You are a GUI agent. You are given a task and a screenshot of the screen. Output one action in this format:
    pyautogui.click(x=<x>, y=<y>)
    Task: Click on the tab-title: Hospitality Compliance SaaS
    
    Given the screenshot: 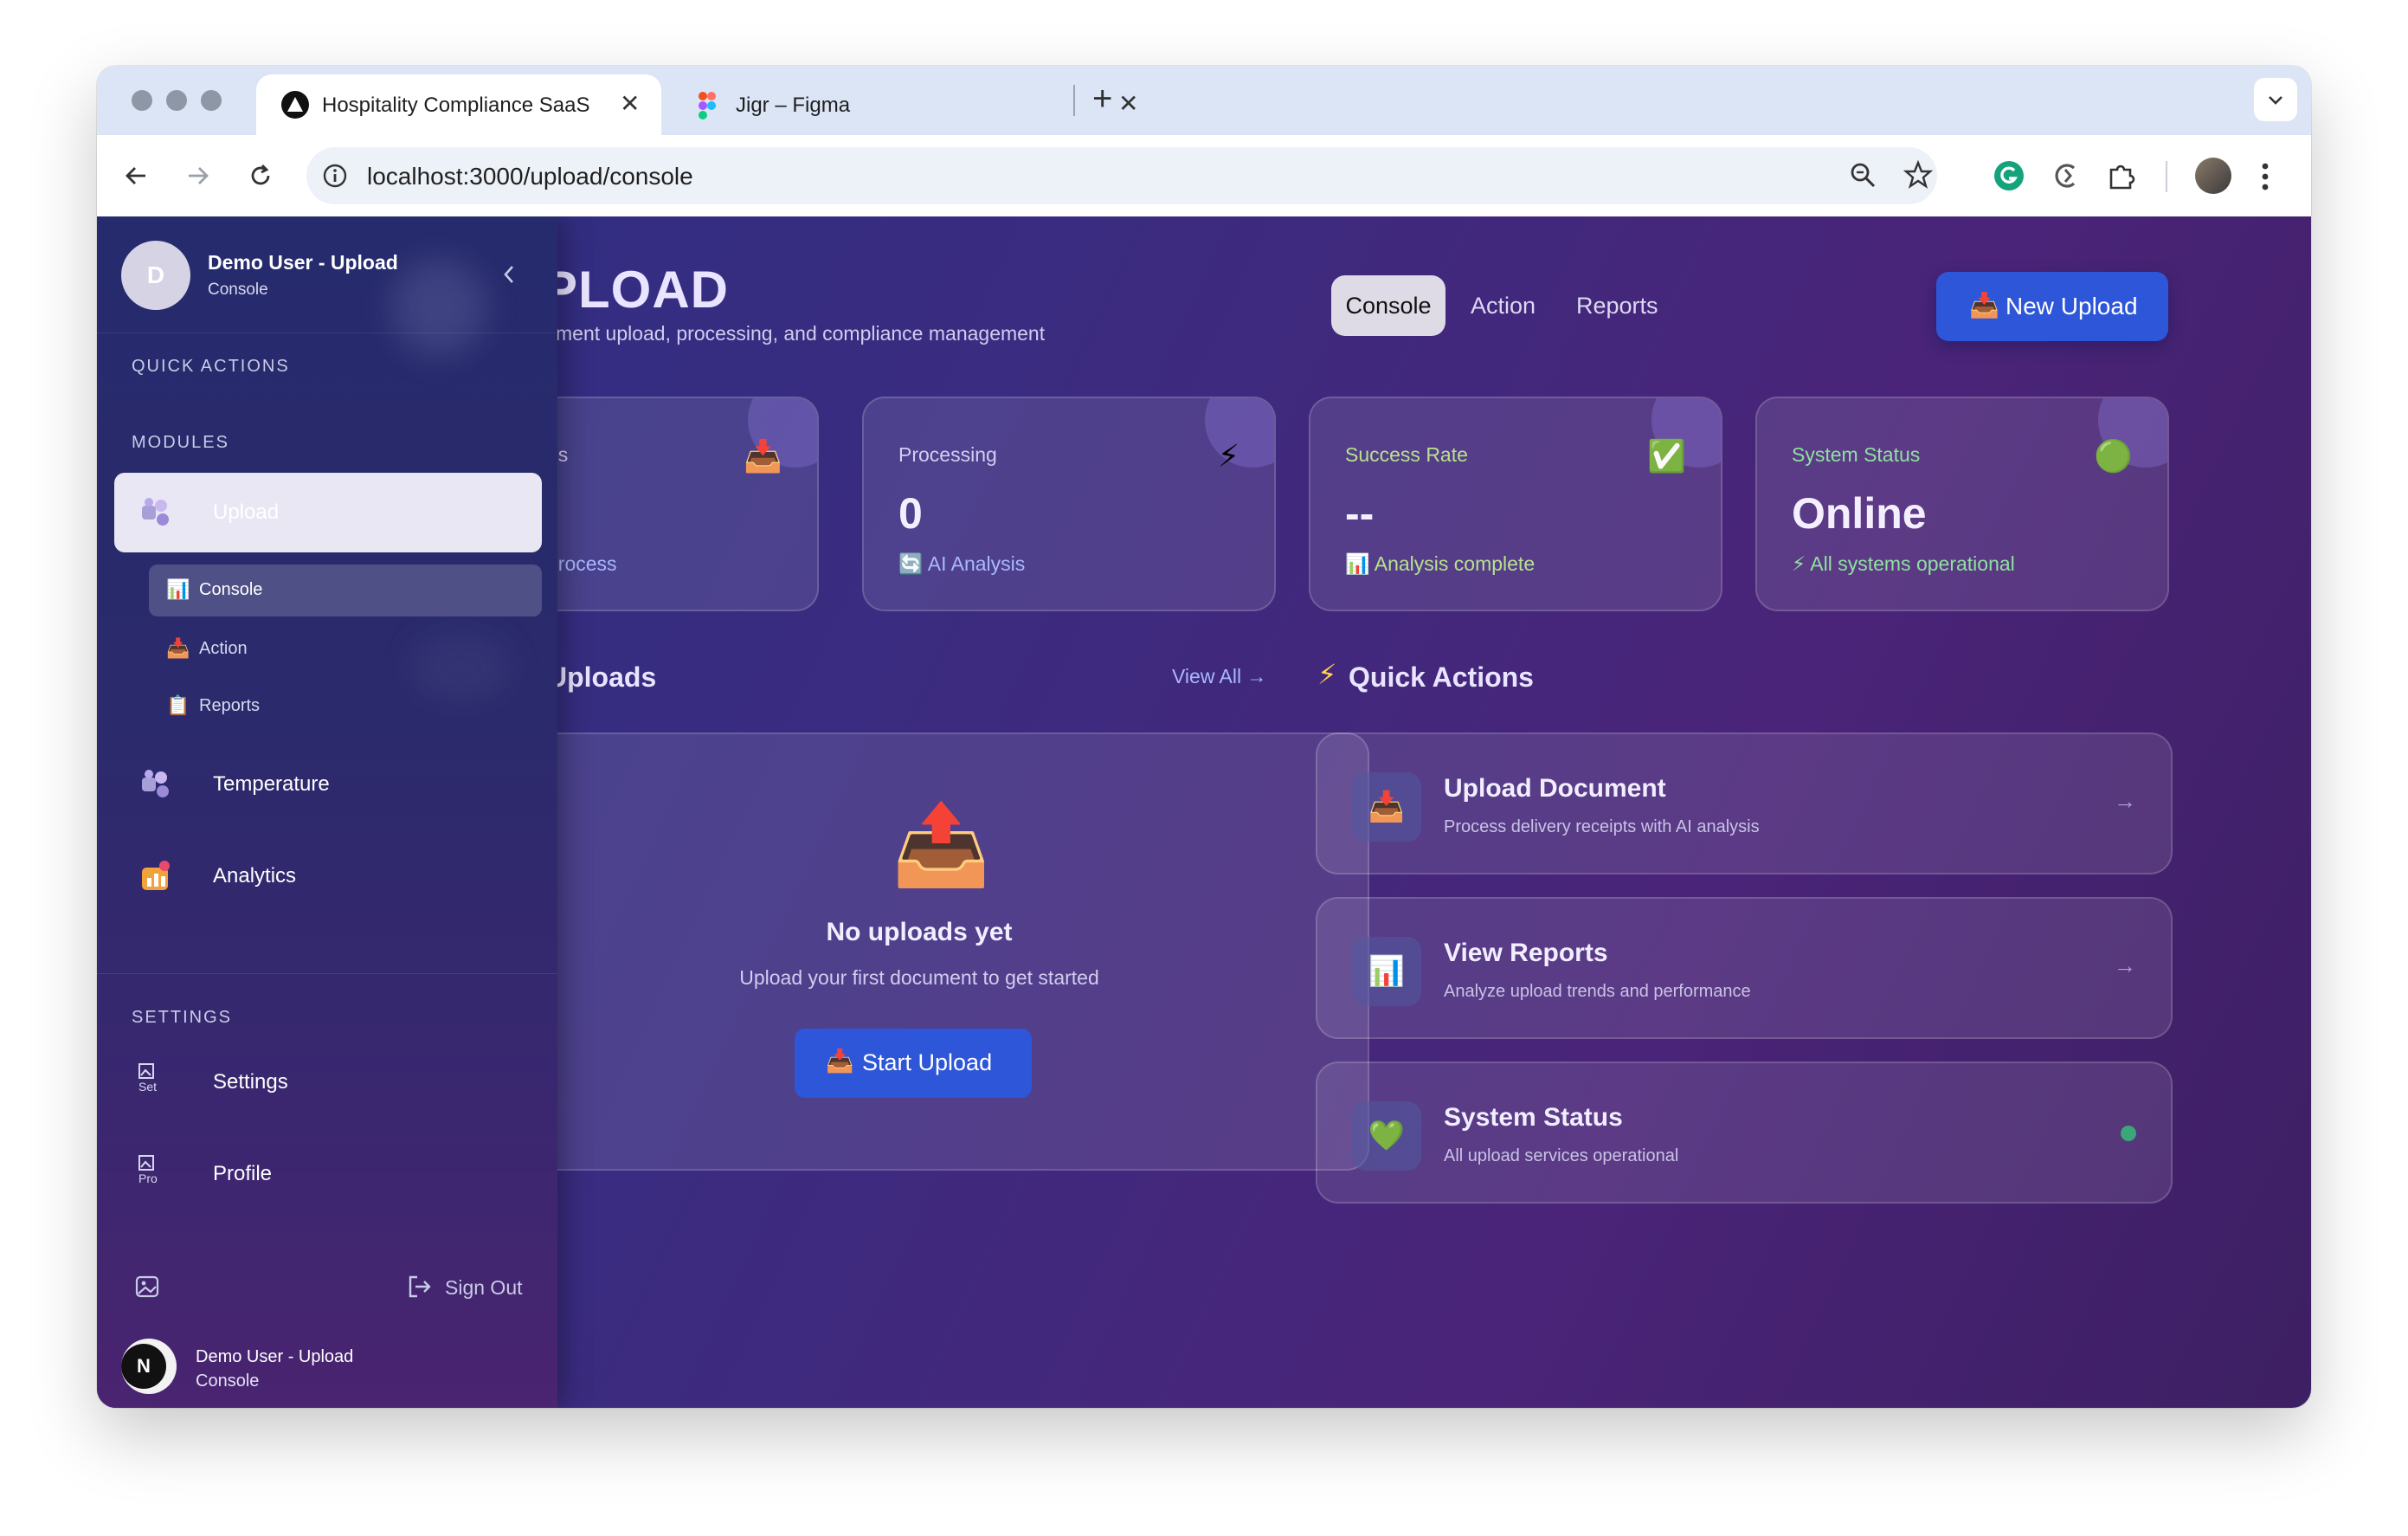 What is the action you would take?
    pyautogui.click(x=456, y=105)
    